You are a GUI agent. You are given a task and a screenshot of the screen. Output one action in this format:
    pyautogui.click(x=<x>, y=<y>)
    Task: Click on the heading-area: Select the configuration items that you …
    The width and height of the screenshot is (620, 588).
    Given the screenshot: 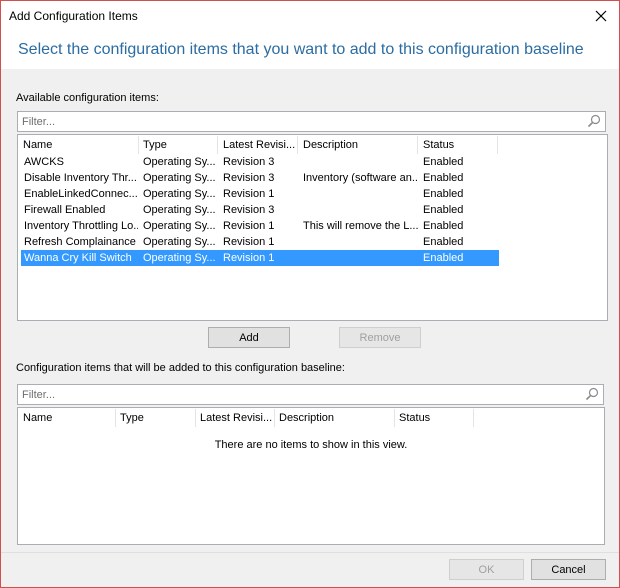 What is the action you would take?
    pyautogui.click(x=310, y=50)
    